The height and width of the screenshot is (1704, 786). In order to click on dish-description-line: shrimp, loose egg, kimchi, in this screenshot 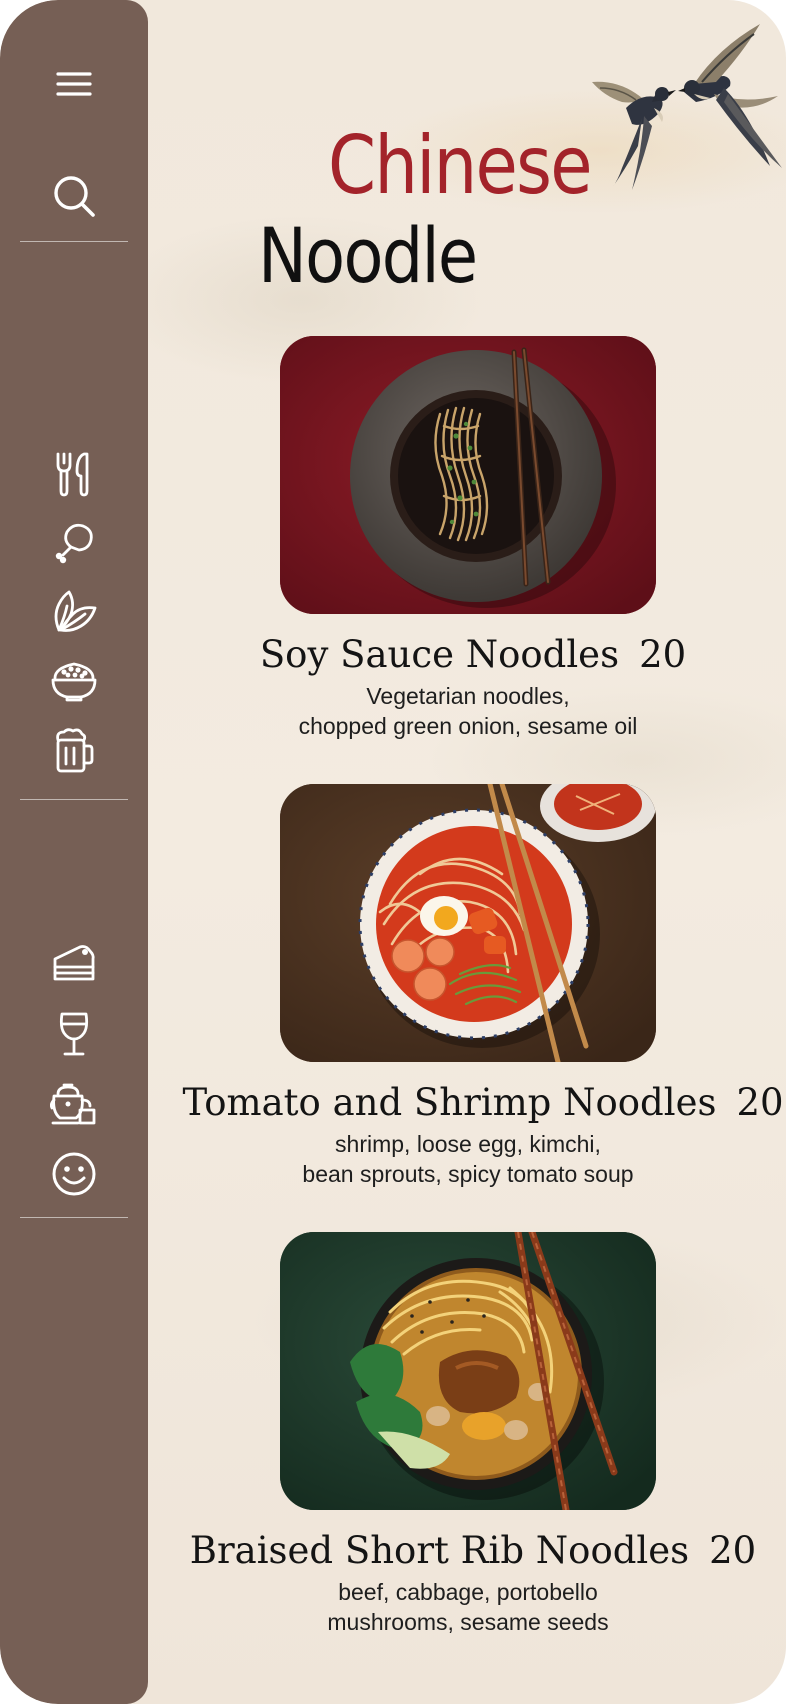, I will do `click(468, 1144)`.